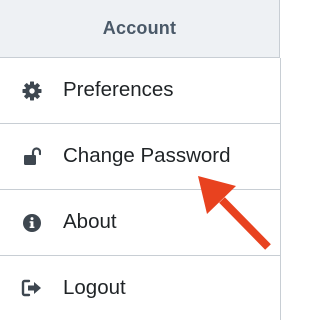 This screenshot has height=320, width=320. What do you see at coordinates (147, 156) in the screenshot?
I see `menu-item-label: Change Password` at bounding box center [147, 156].